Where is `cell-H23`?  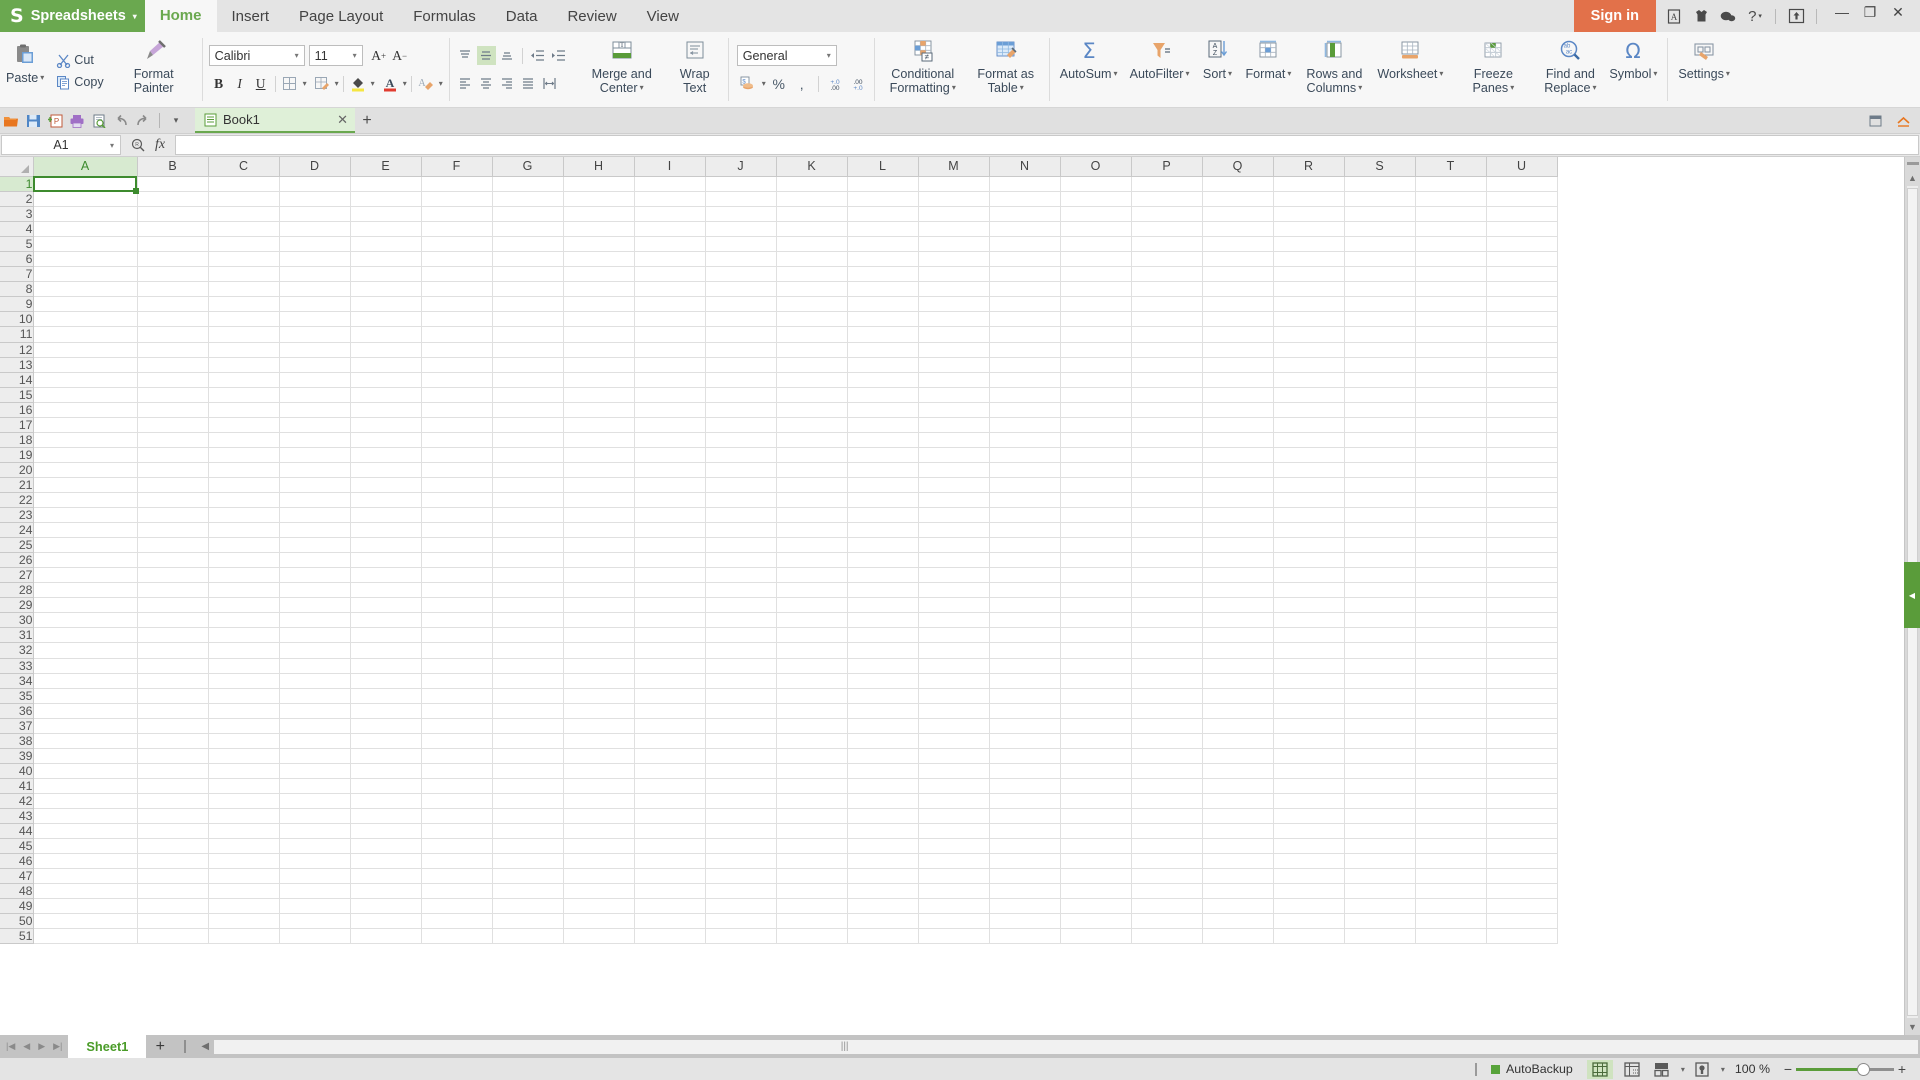 cell-H23 is located at coordinates (599, 515).